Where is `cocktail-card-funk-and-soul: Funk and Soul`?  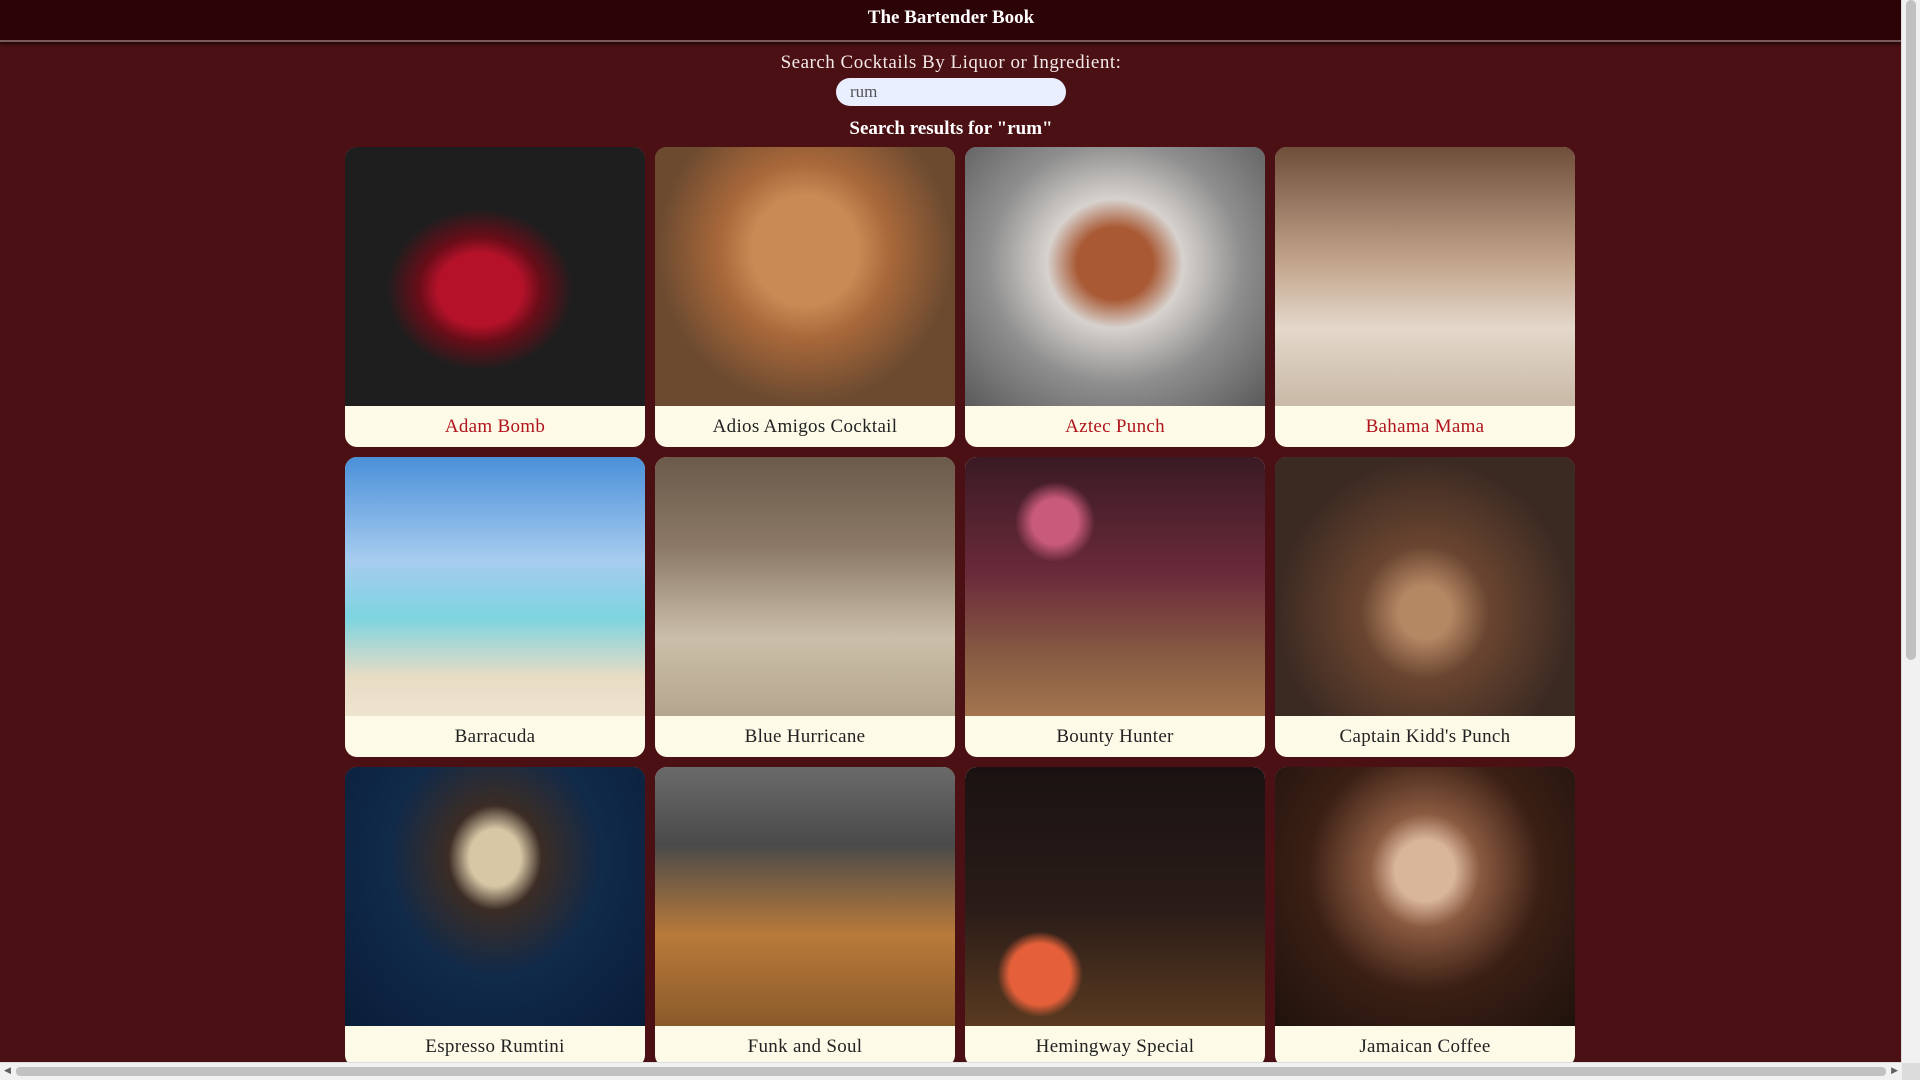 cocktail-card-funk-and-soul: Funk and Soul is located at coordinates (805, 915).